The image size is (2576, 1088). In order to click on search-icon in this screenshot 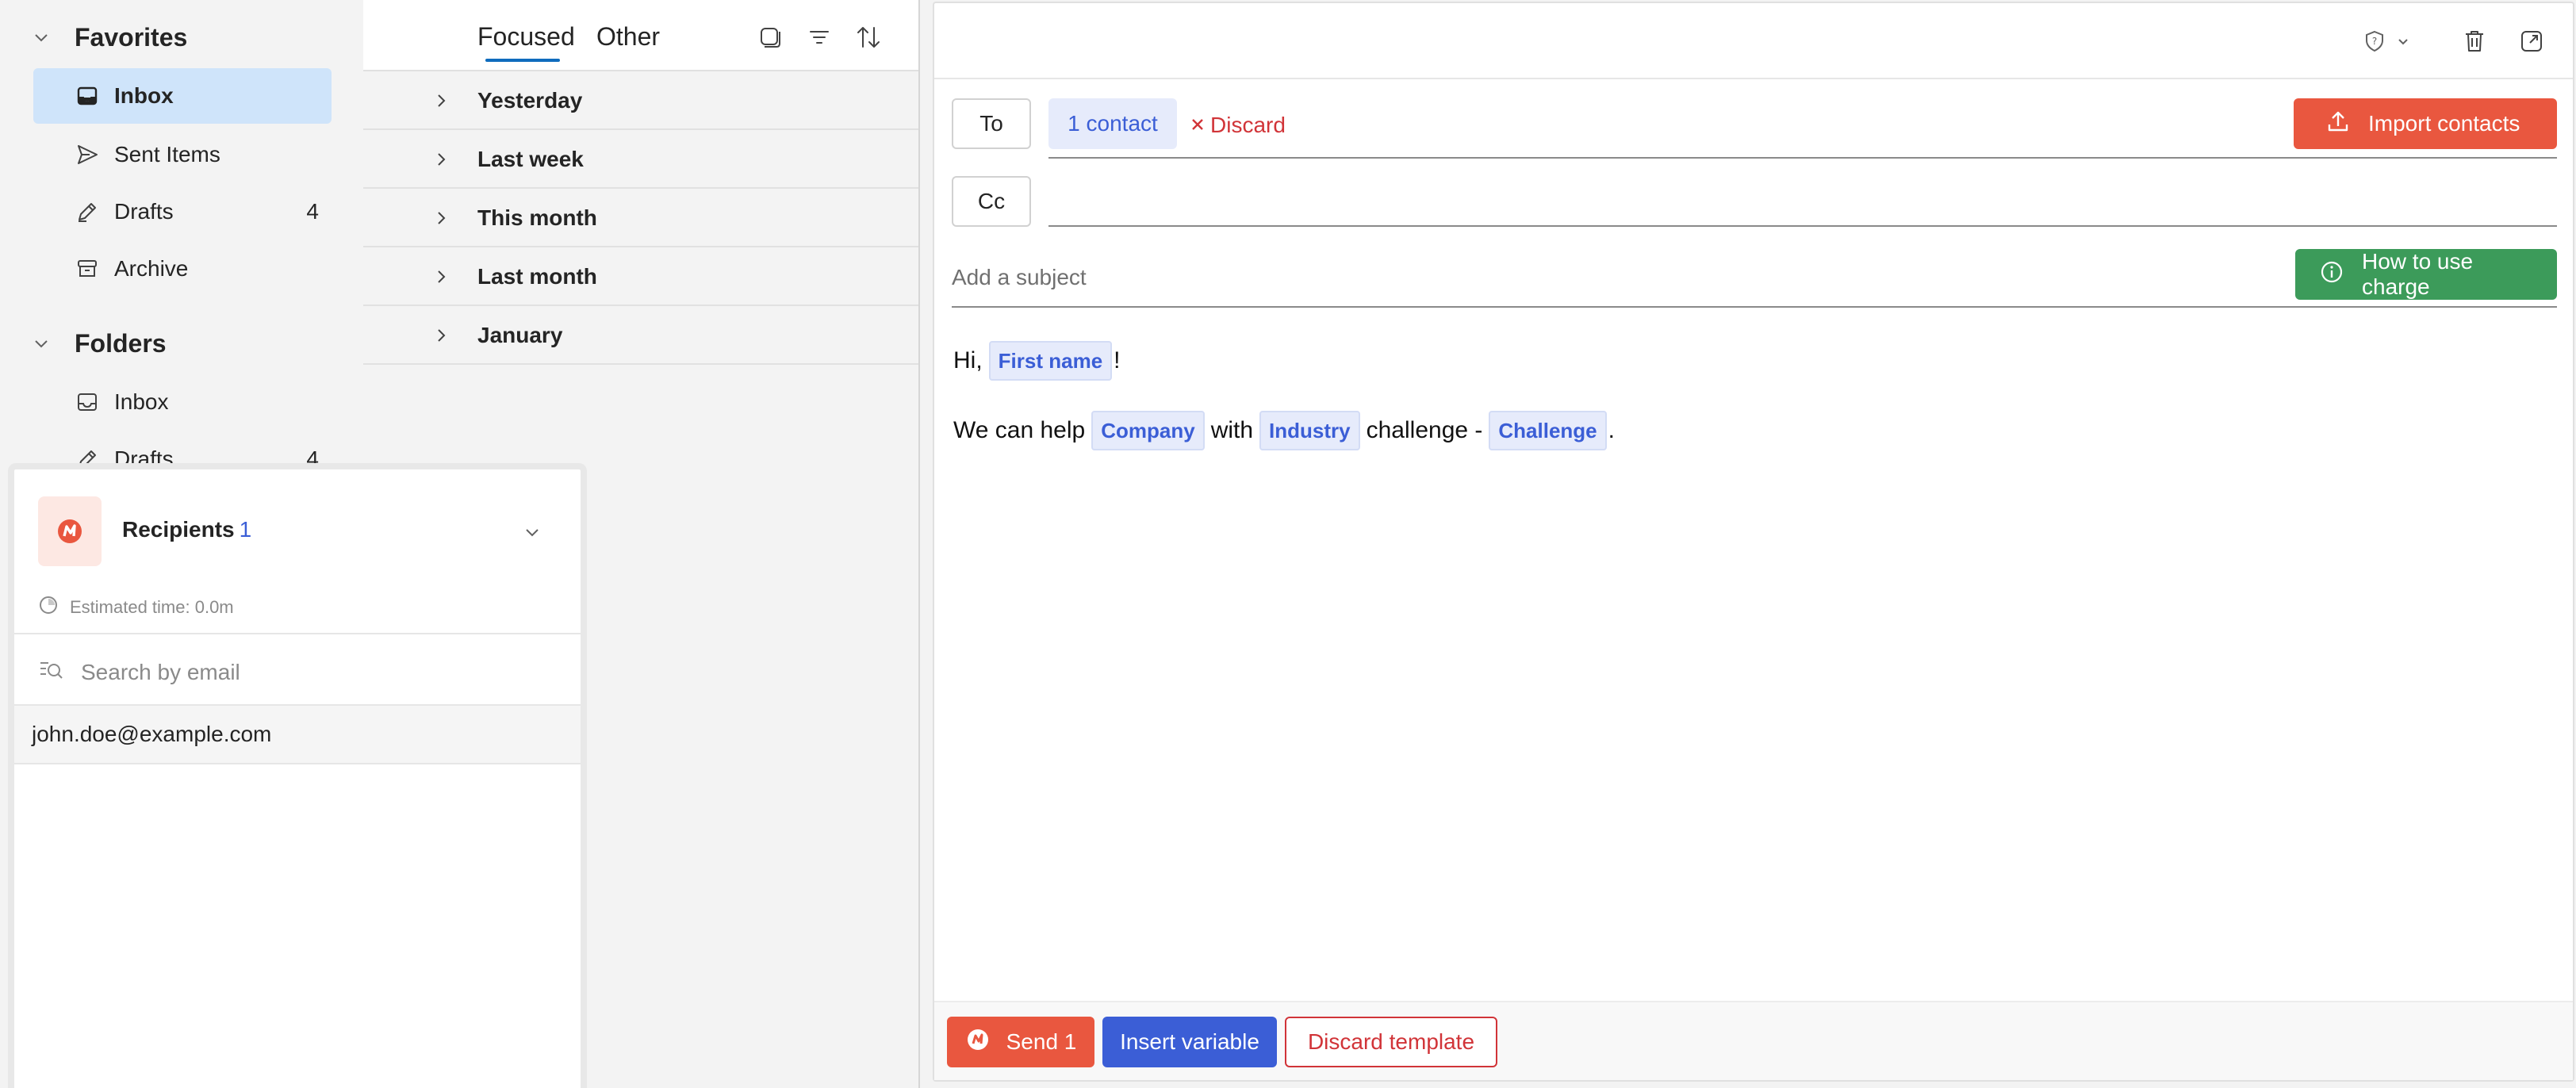, I will do `click(51, 672)`.